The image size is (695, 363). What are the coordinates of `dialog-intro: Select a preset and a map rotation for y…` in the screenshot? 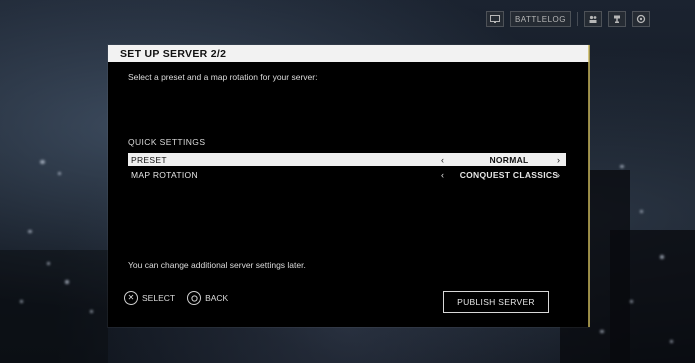 It's located at (223, 77).